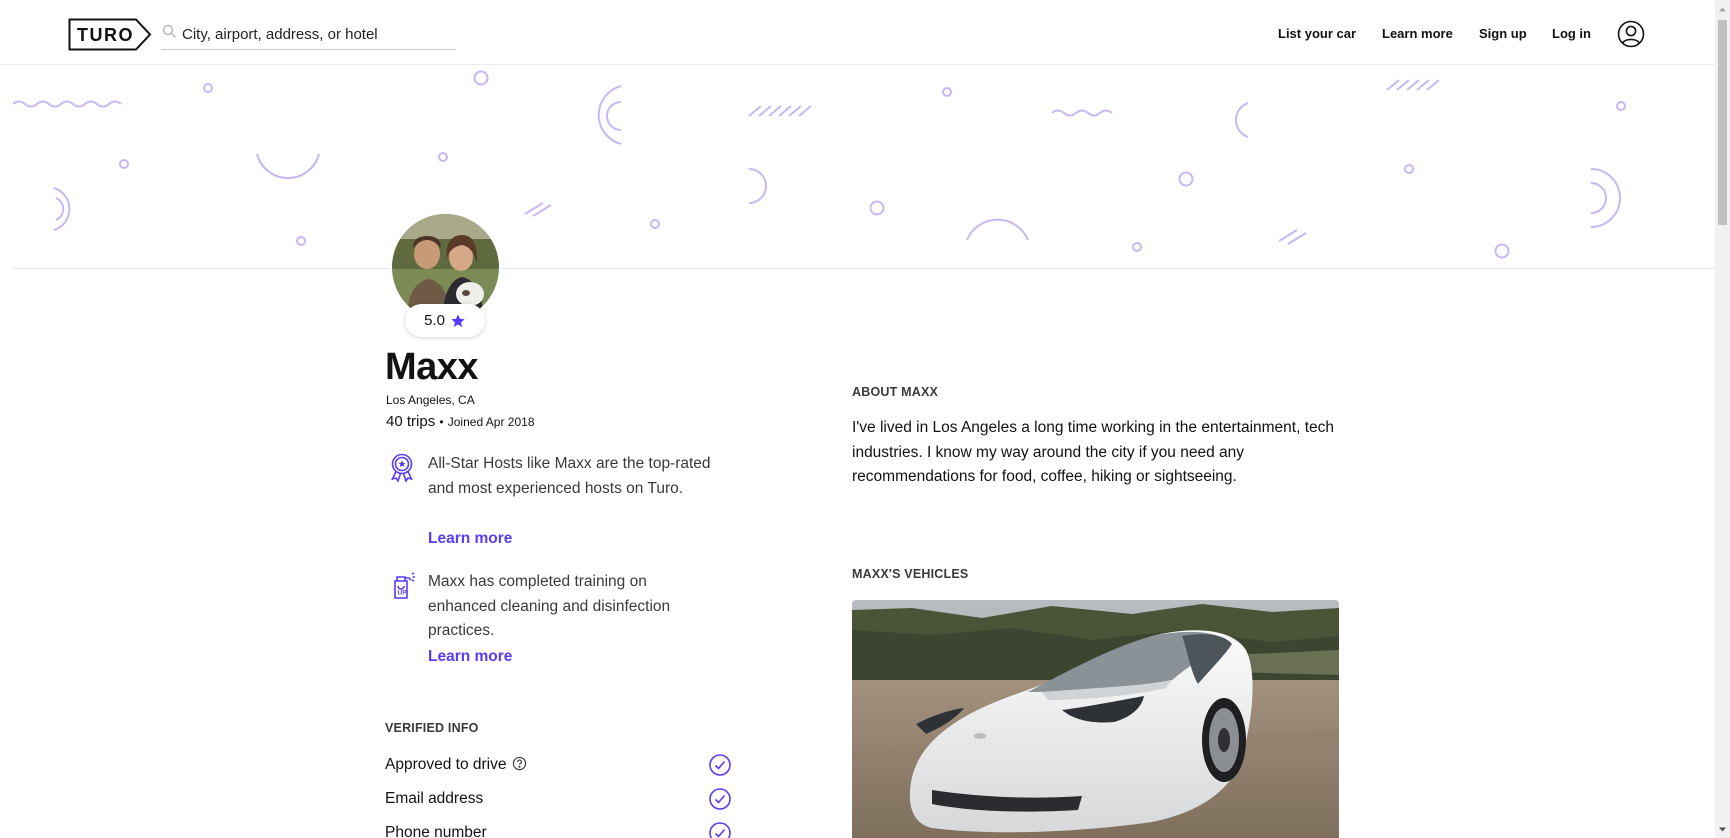  What do you see at coordinates (519, 763) in the screenshot?
I see `help-icon` at bounding box center [519, 763].